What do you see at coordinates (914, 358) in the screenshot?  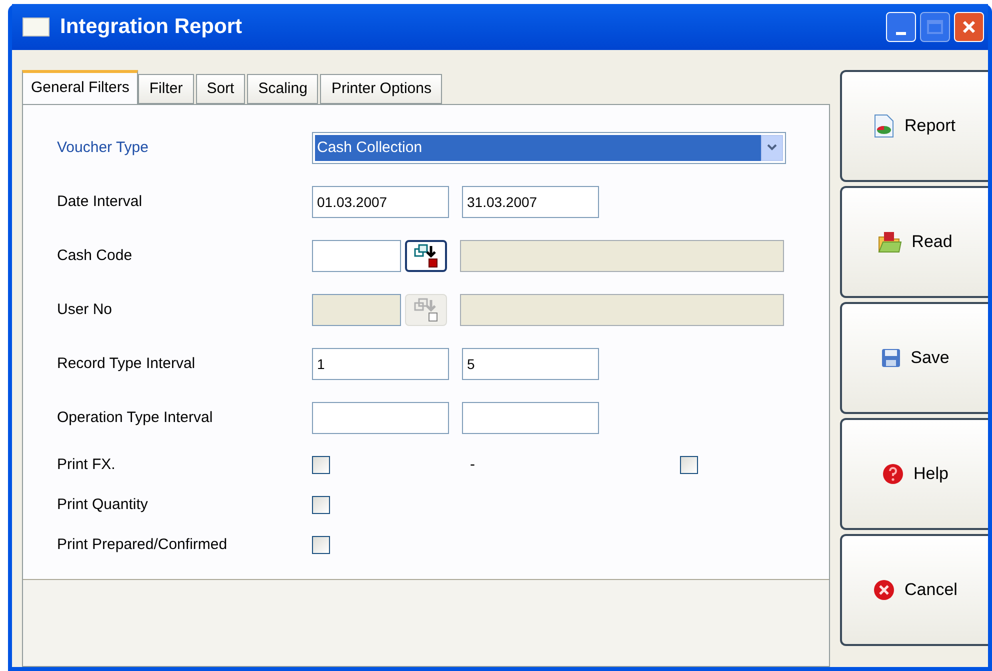 I see `action-button: Save` at bounding box center [914, 358].